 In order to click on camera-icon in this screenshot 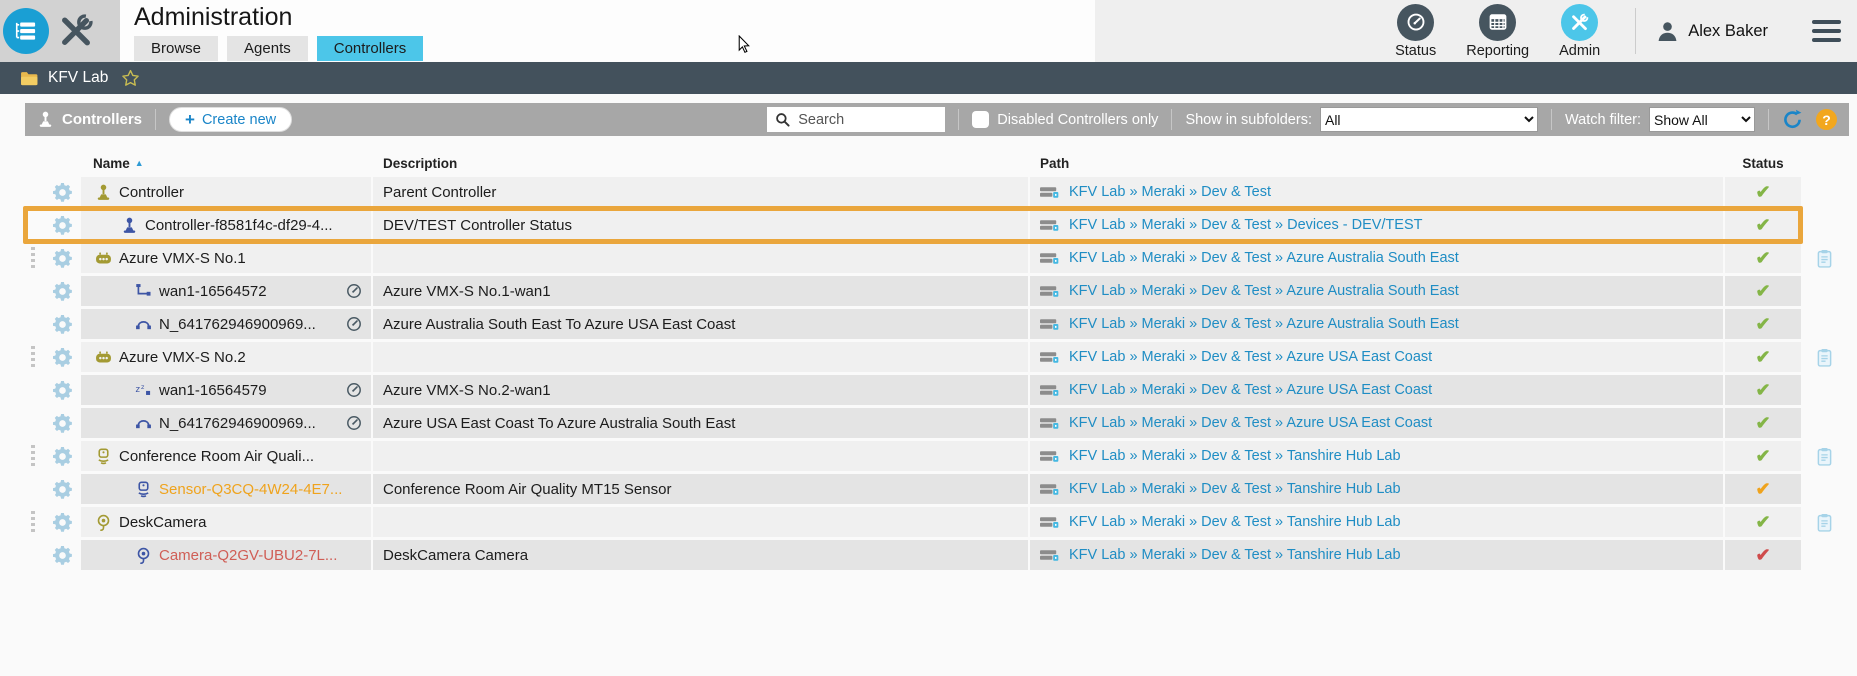, I will do `click(143, 555)`.